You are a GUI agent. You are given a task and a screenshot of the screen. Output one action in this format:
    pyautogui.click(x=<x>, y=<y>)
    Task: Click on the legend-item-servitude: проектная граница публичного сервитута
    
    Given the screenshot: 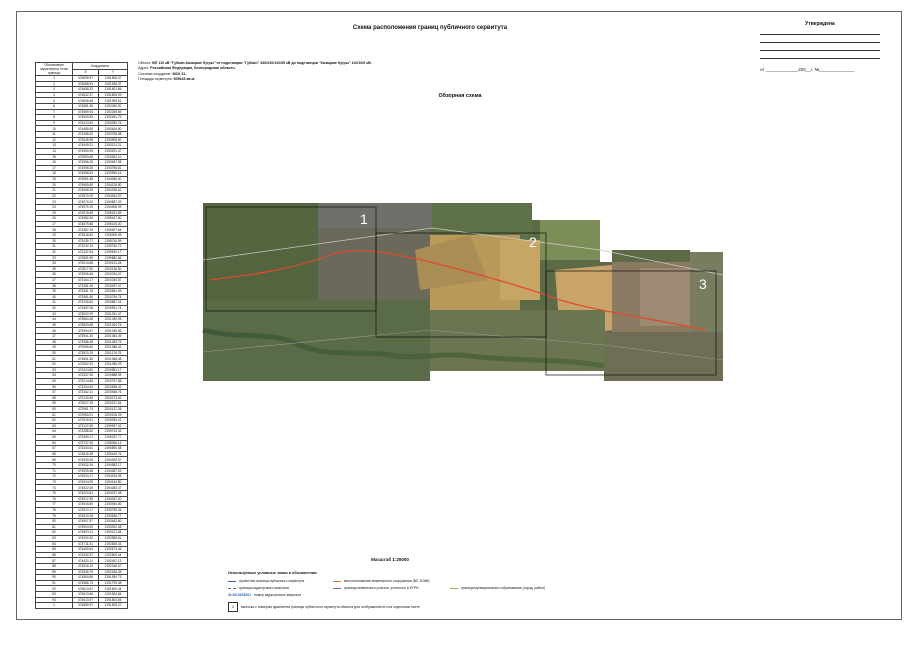 What is the action you would take?
    pyautogui.click(x=266, y=581)
    